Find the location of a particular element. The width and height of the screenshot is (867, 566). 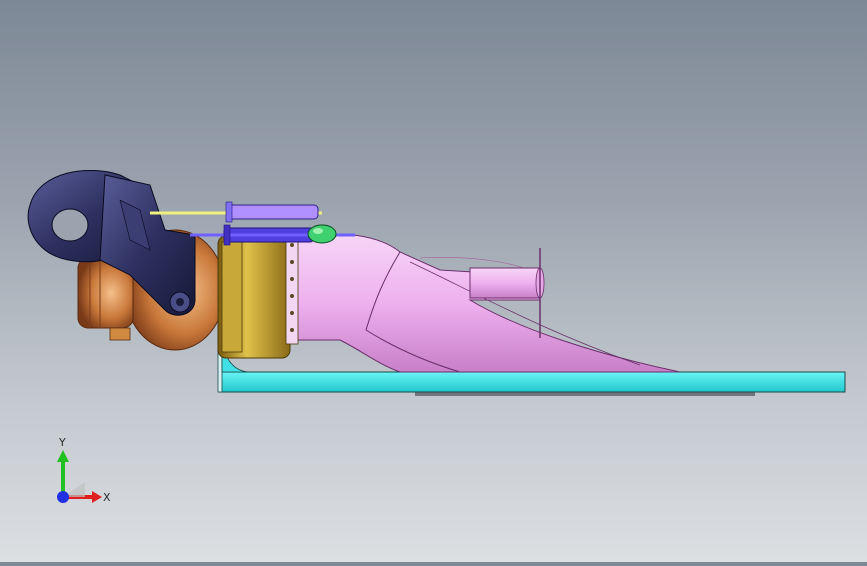

y-axis-label: Y is located at coordinates (62, 442).